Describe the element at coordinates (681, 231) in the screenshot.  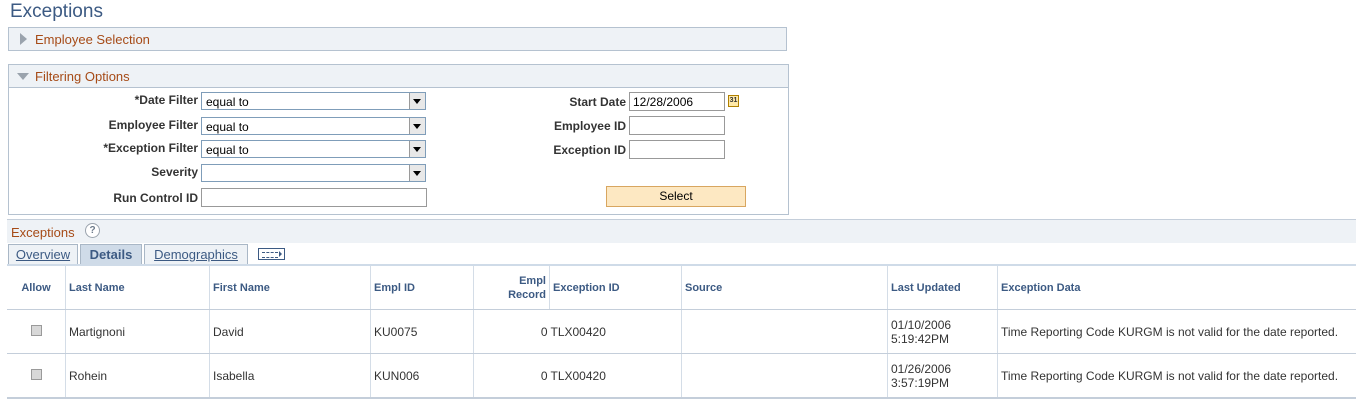
I see `exceptions-grid-header: Exceptions ?` at that location.